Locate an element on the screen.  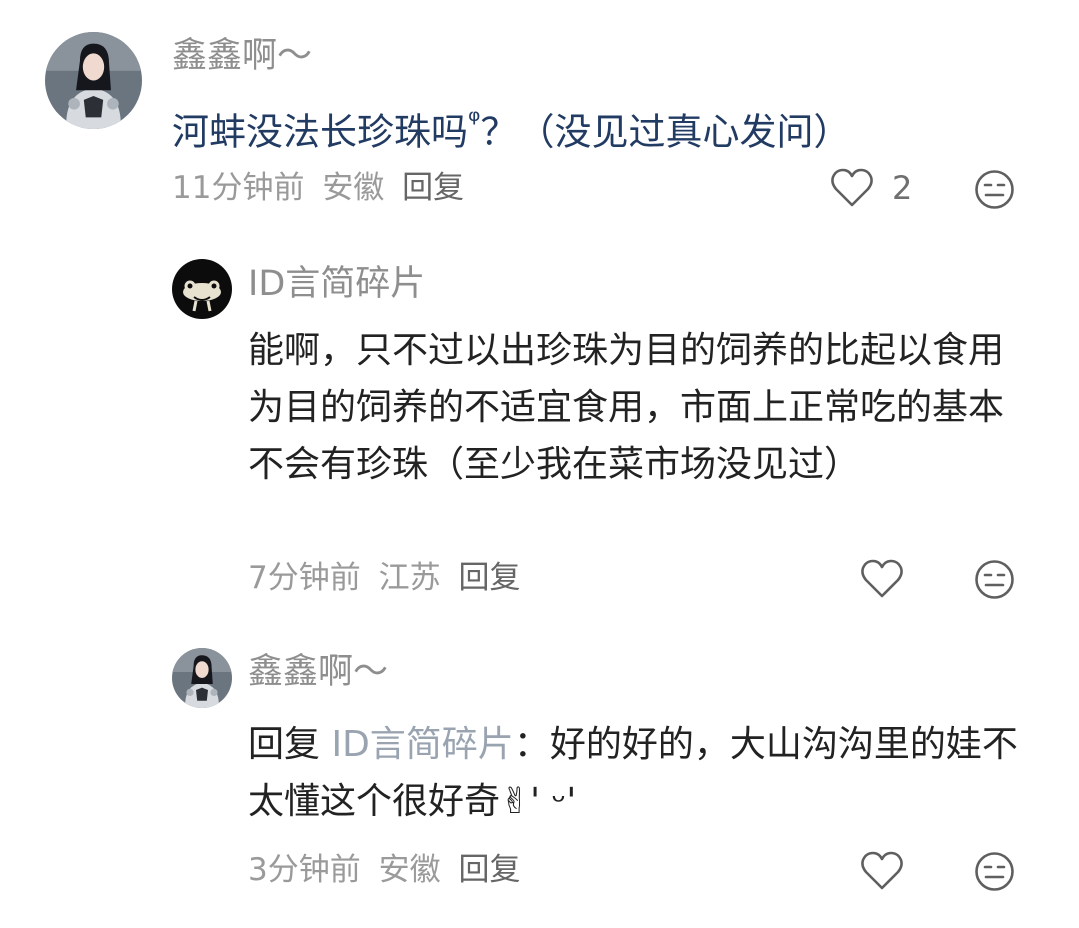
username: ID言简碎片 is located at coordinates (336, 284).